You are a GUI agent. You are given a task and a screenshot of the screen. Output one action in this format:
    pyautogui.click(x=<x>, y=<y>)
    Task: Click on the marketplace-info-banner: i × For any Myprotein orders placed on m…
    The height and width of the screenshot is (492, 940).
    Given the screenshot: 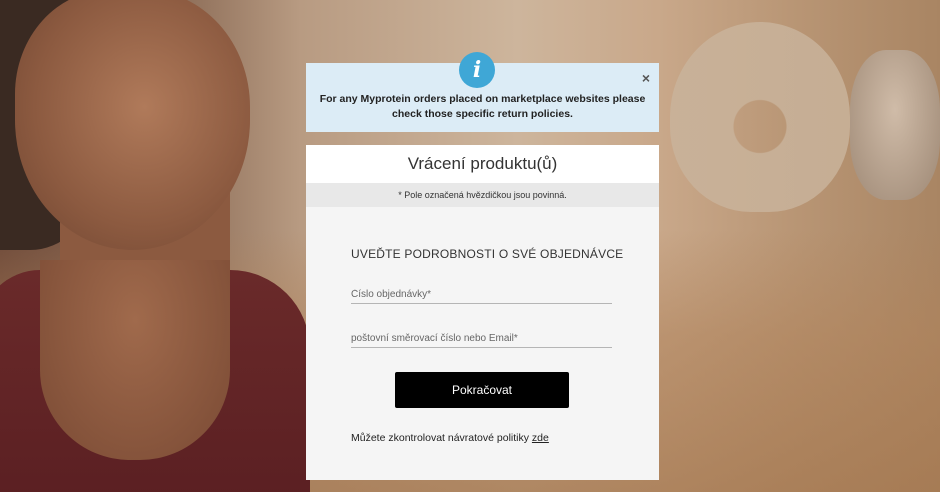 What is the action you would take?
    pyautogui.click(x=482, y=92)
    